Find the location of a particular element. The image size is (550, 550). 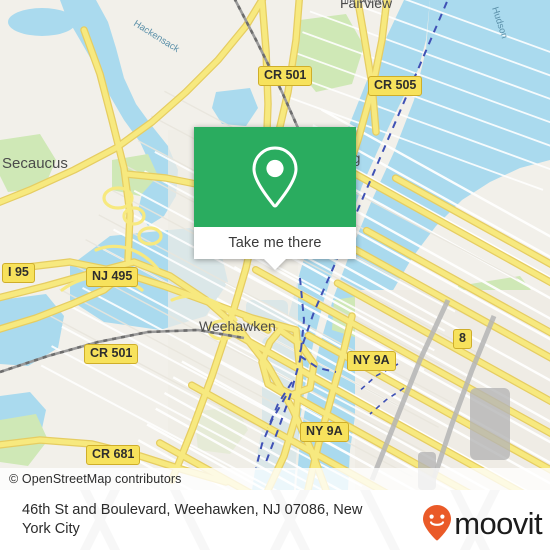

svg-text: Secaucus is located at coordinates (35, 163).